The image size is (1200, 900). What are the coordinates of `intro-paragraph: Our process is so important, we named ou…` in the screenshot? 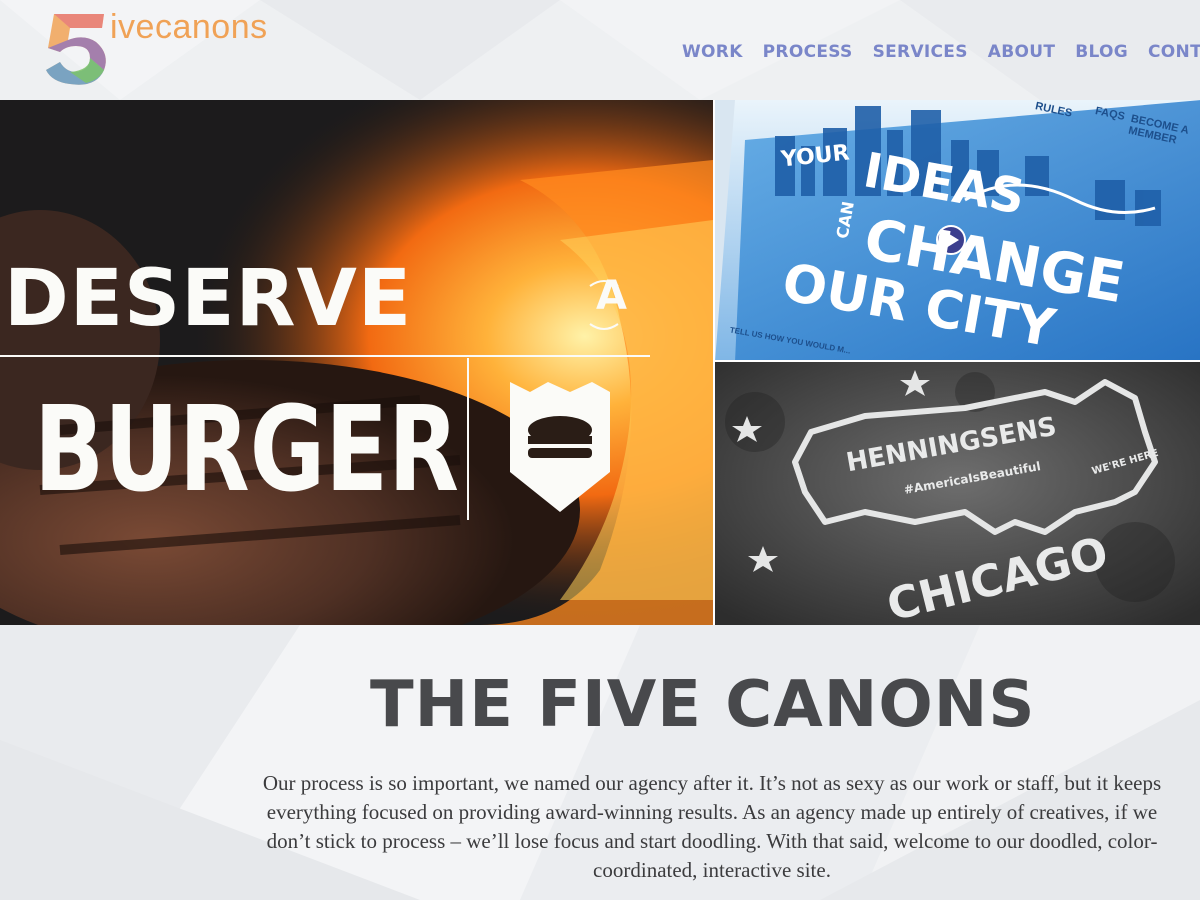 It's located at (712, 826).